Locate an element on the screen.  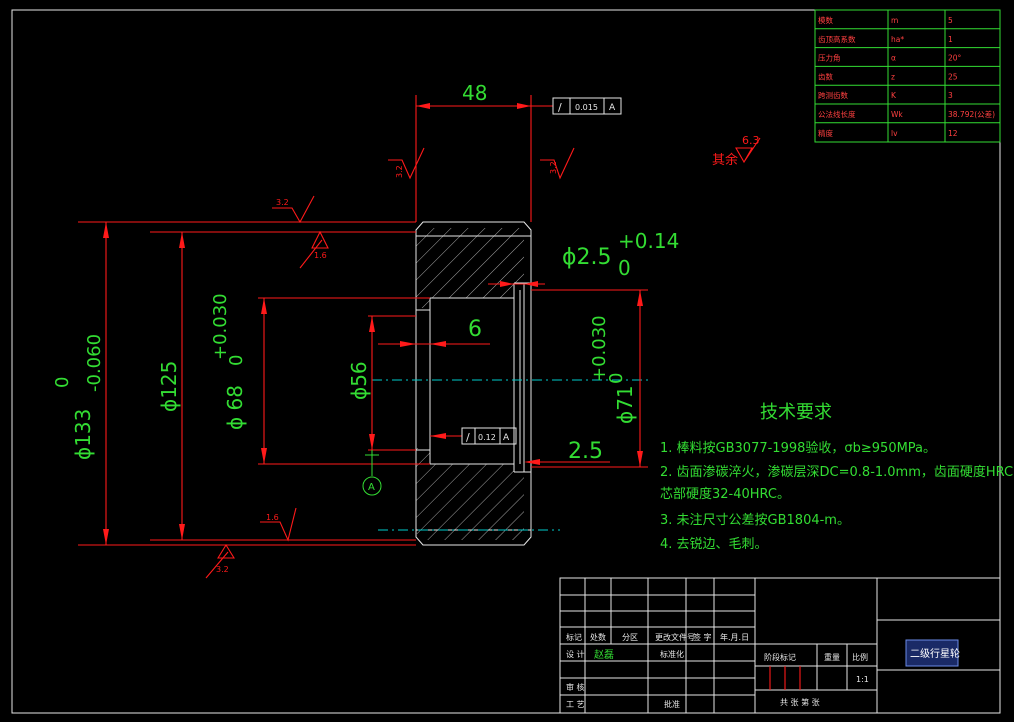
dim-d71: ϕ71 is located at coordinates (625, 404).